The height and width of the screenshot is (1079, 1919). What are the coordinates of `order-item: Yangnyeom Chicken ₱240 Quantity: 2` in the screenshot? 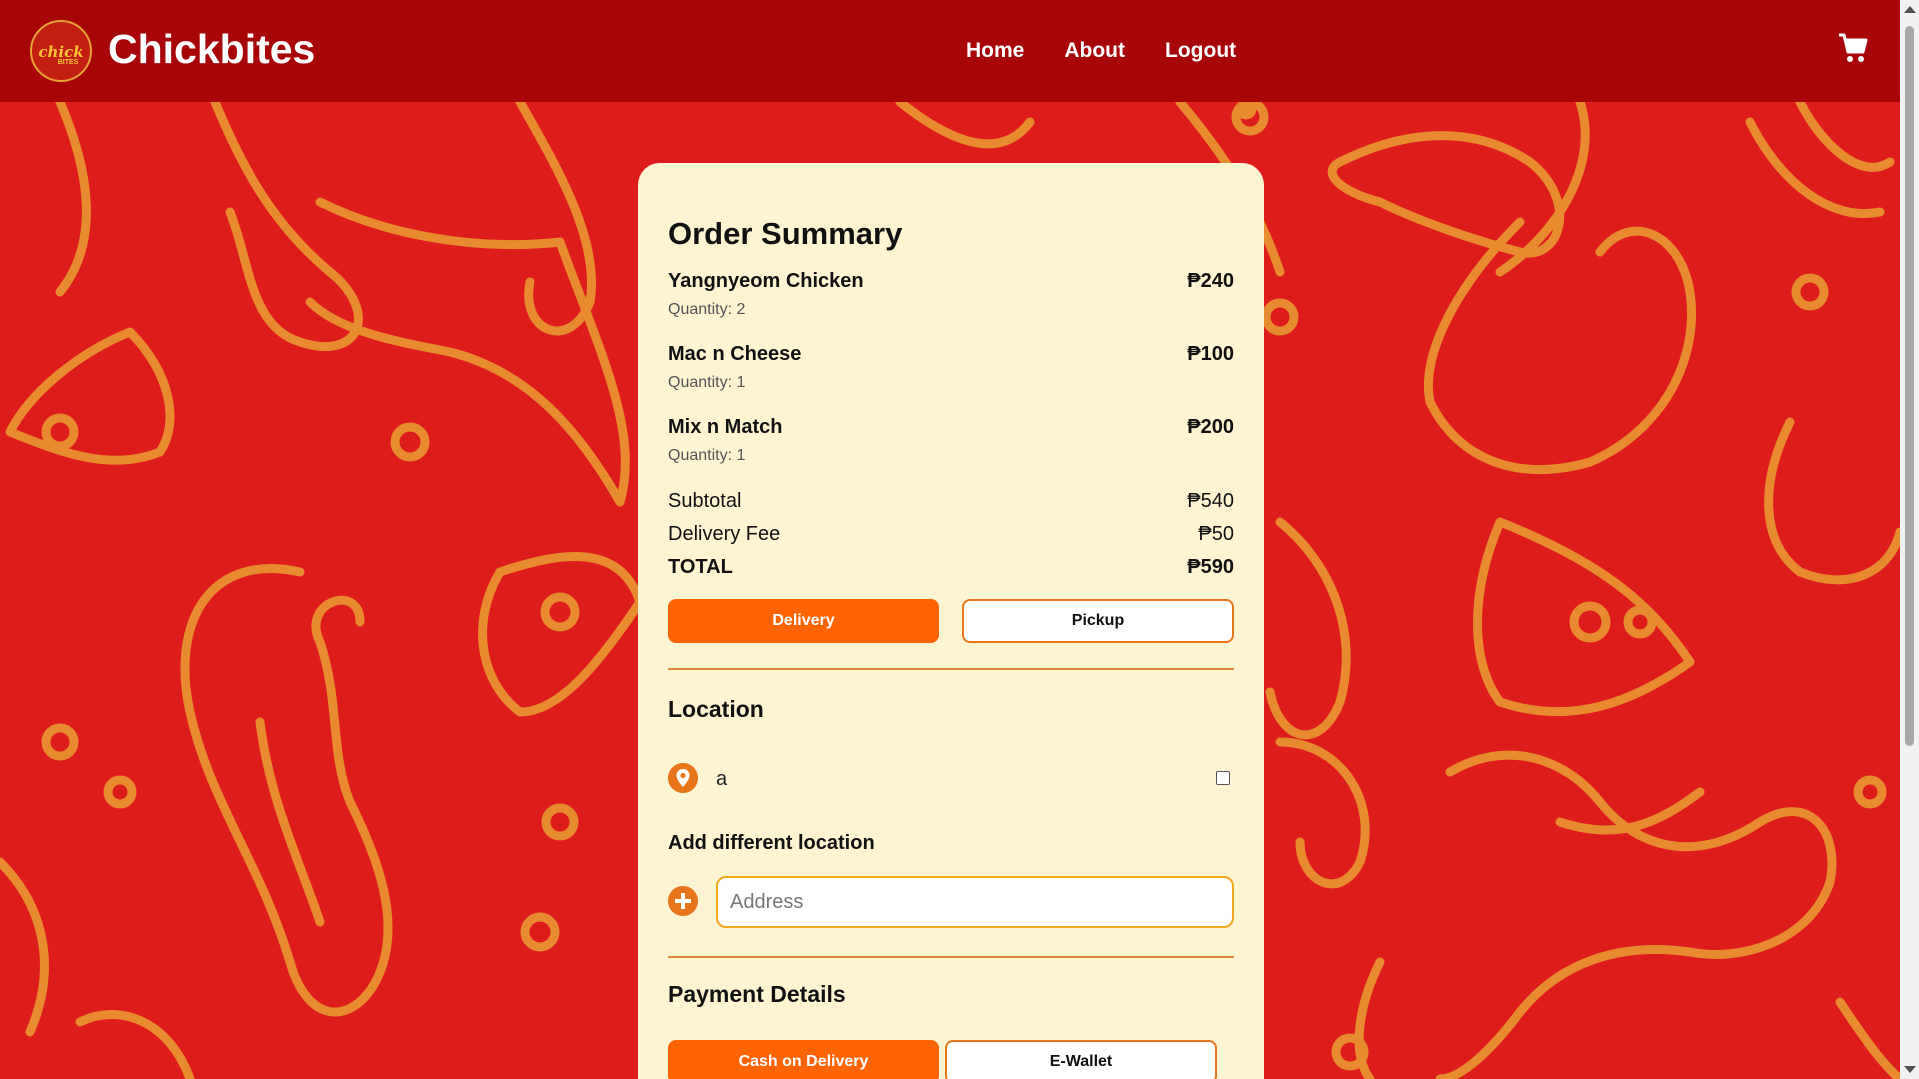 It's located at (951, 294).